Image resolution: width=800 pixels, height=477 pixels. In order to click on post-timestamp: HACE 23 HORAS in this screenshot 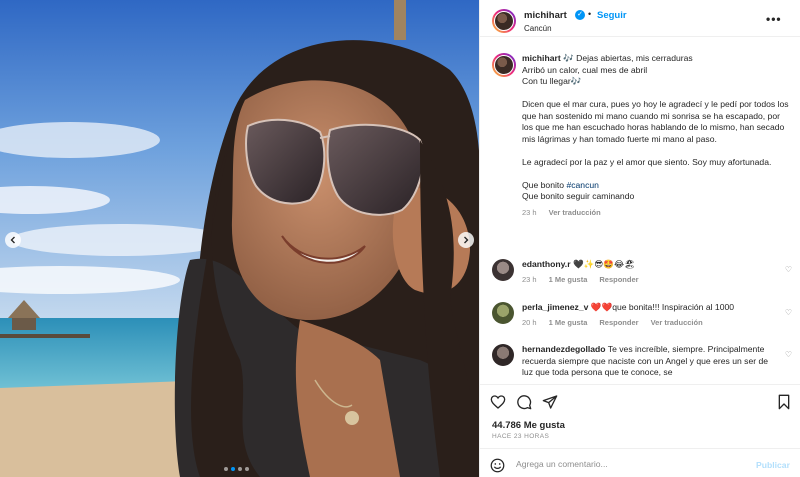, I will do `click(521, 436)`.